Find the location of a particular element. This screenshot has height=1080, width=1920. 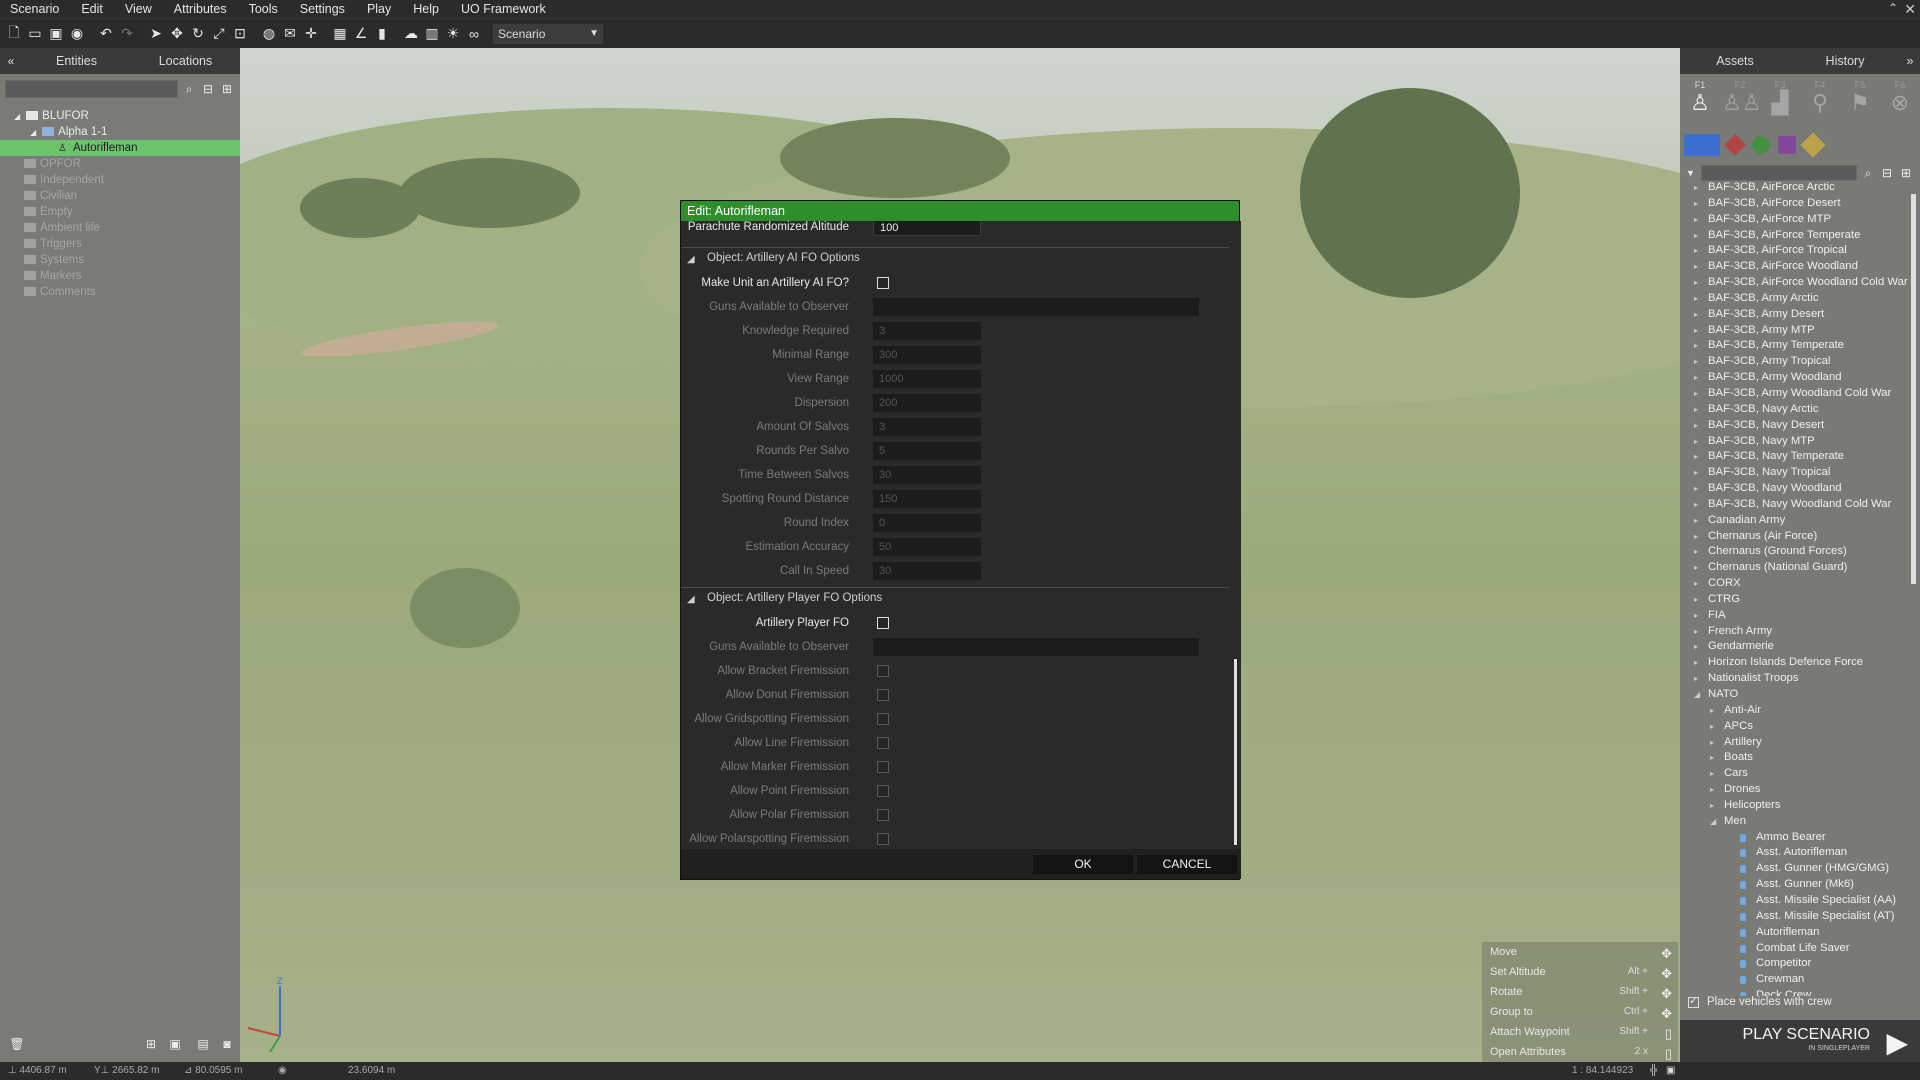

field-input: 30 is located at coordinates (927, 571).